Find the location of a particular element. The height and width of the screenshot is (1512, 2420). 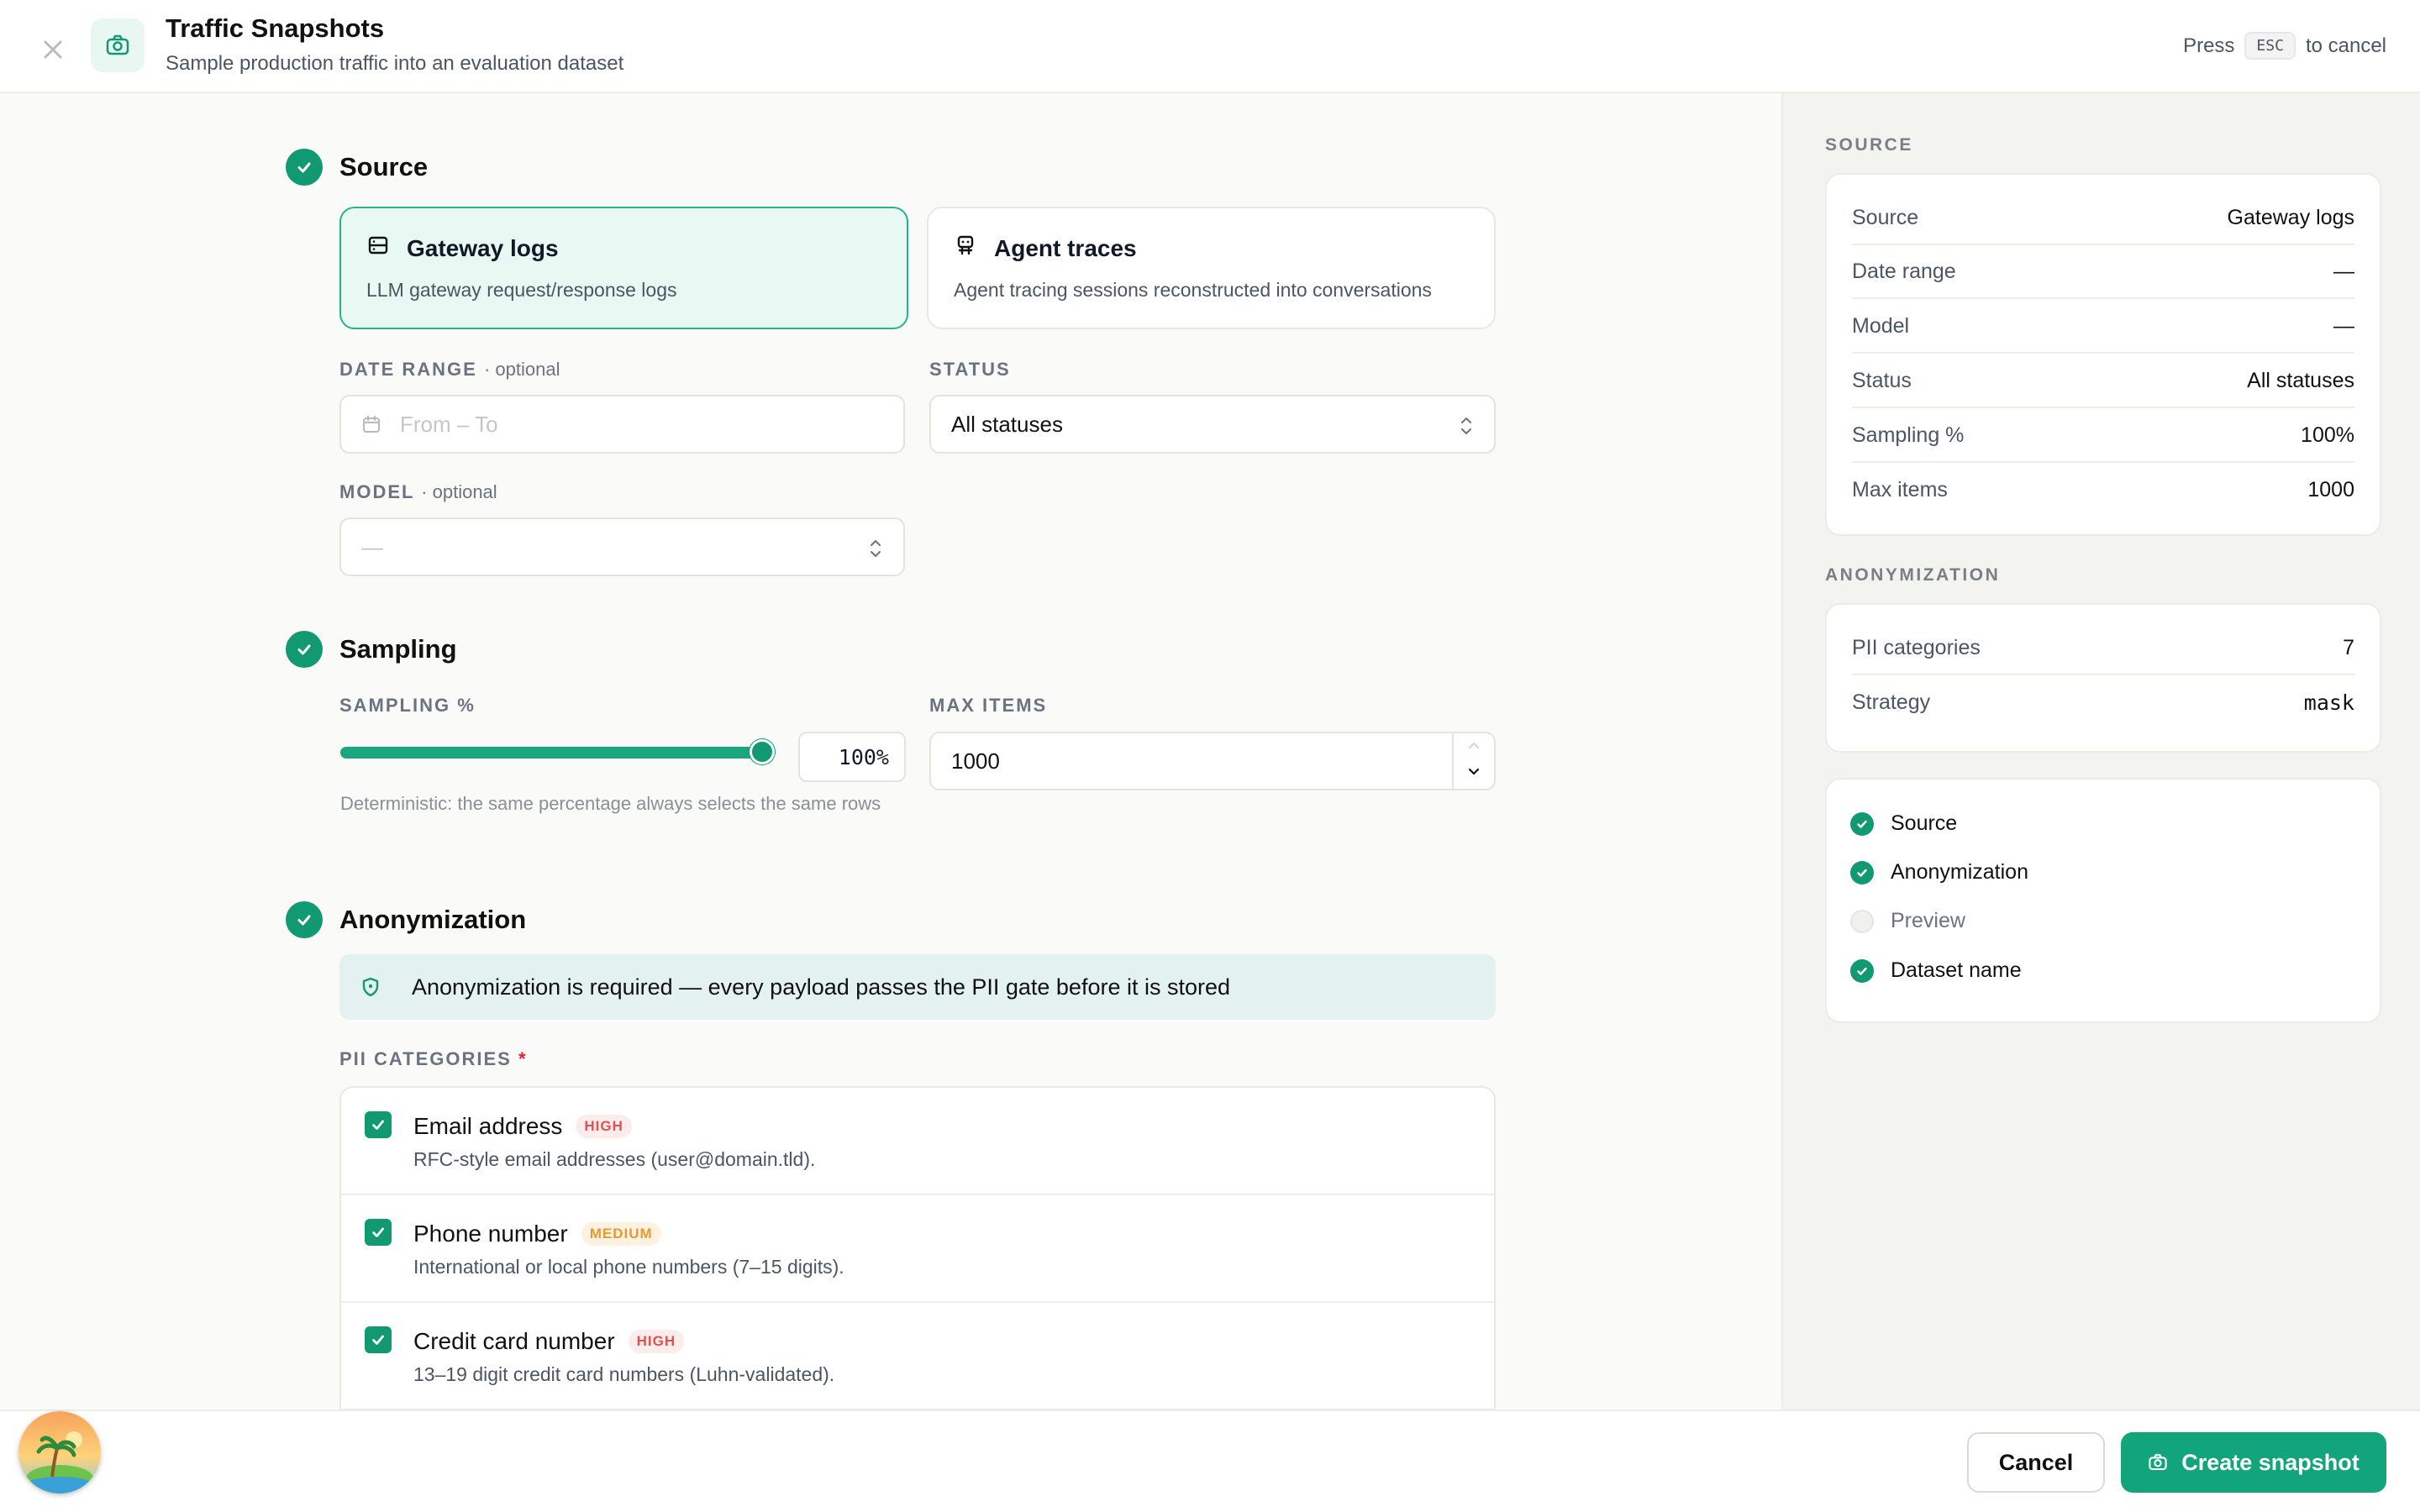

max-items-value: 1000 is located at coordinates (975, 761).